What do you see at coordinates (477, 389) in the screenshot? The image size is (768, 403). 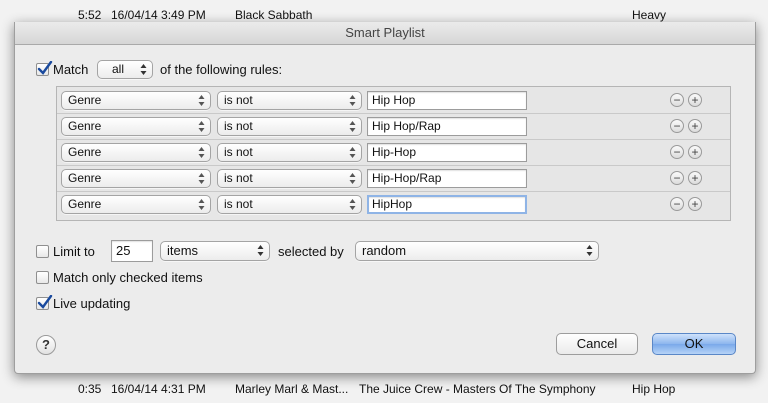 I see `track-album: The Juice Crew - Masters Of The Symphony` at bounding box center [477, 389].